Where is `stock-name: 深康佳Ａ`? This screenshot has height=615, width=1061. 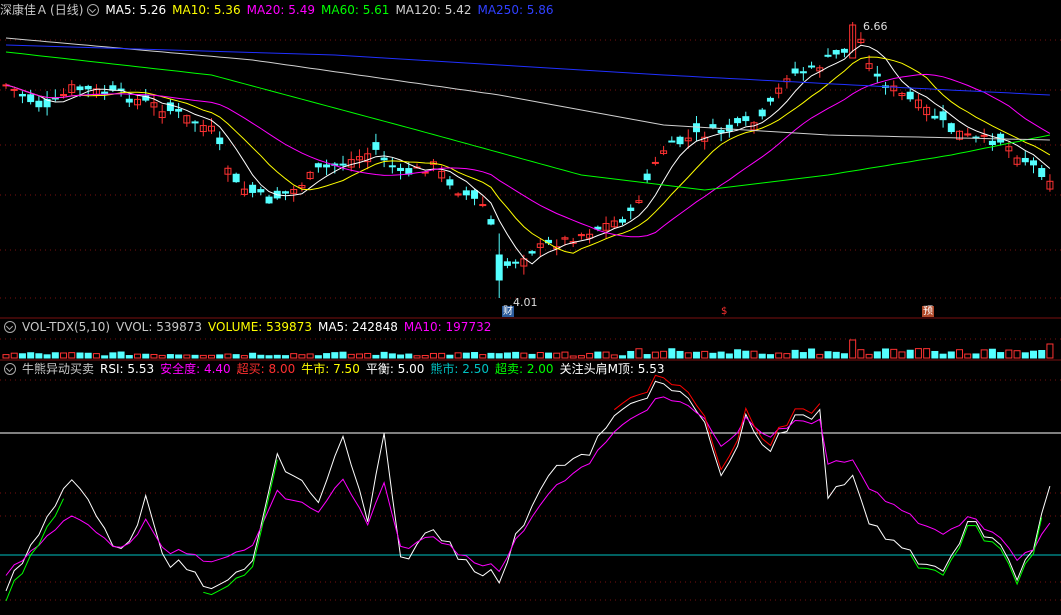 stock-name: 深康佳Ａ is located at coordinates (24, 10).